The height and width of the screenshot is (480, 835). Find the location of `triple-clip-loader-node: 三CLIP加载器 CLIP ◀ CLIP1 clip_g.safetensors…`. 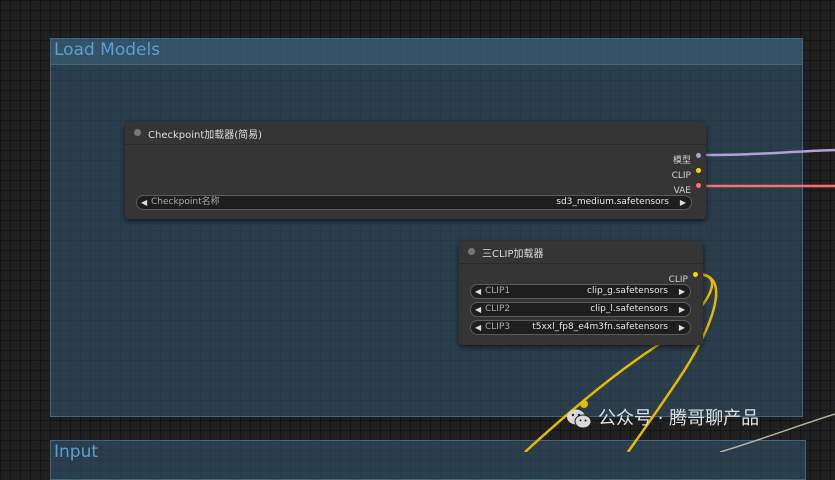

triple-clip-loader-node: 三CLIP加载器 CLIP ◀ CLIP1 clip_g.safetensors… is located at coordinates (581, 293).